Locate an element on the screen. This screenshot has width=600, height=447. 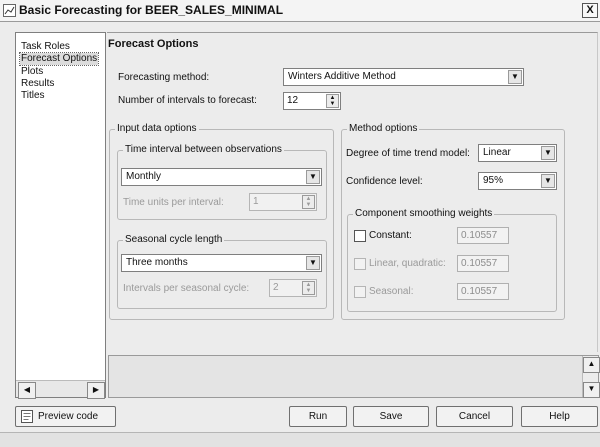
cancel-button: Cancel is located at coordinates (474, 416).